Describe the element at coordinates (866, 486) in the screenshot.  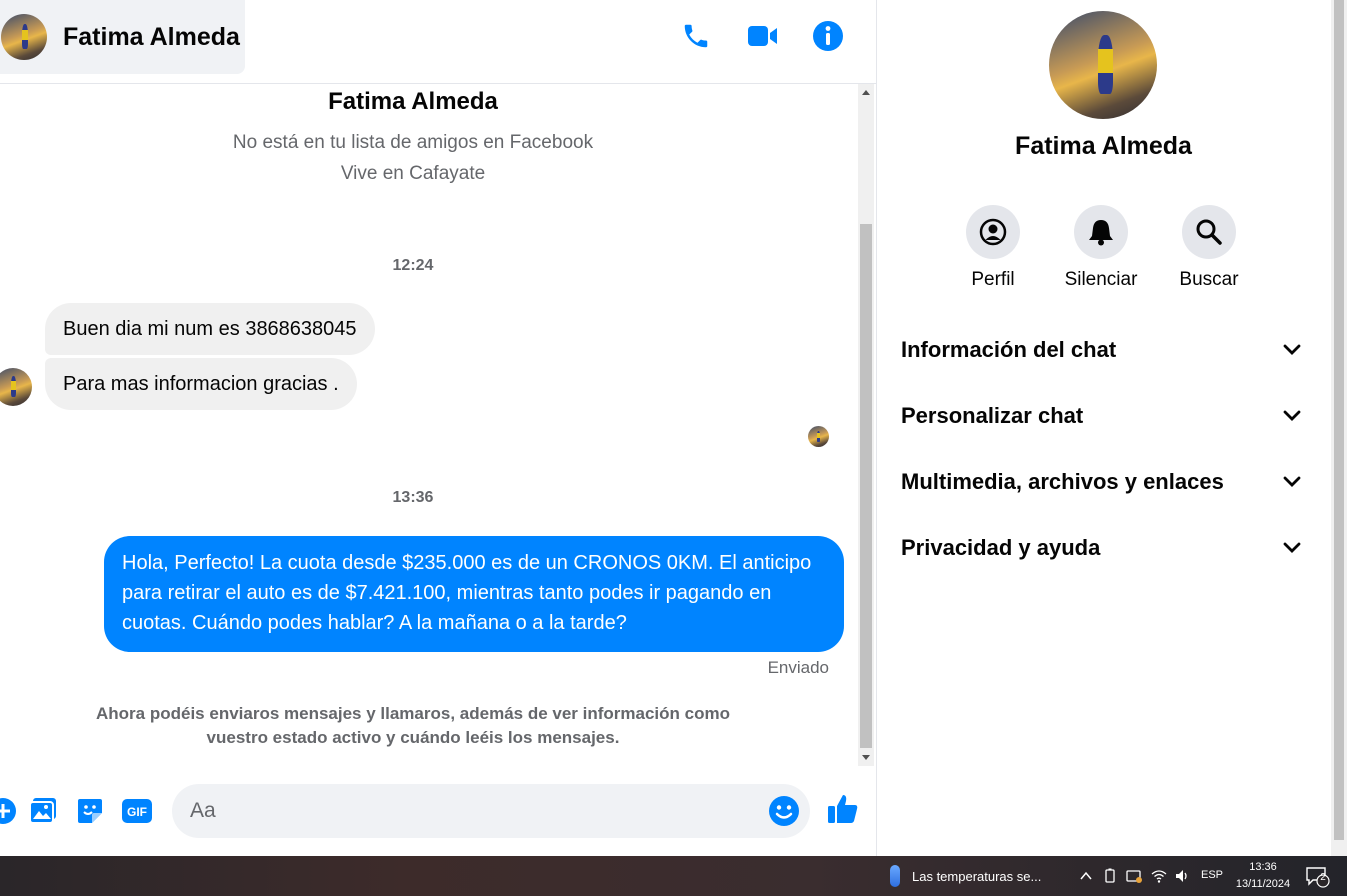
I see `scrollbar-thumb` at that location.